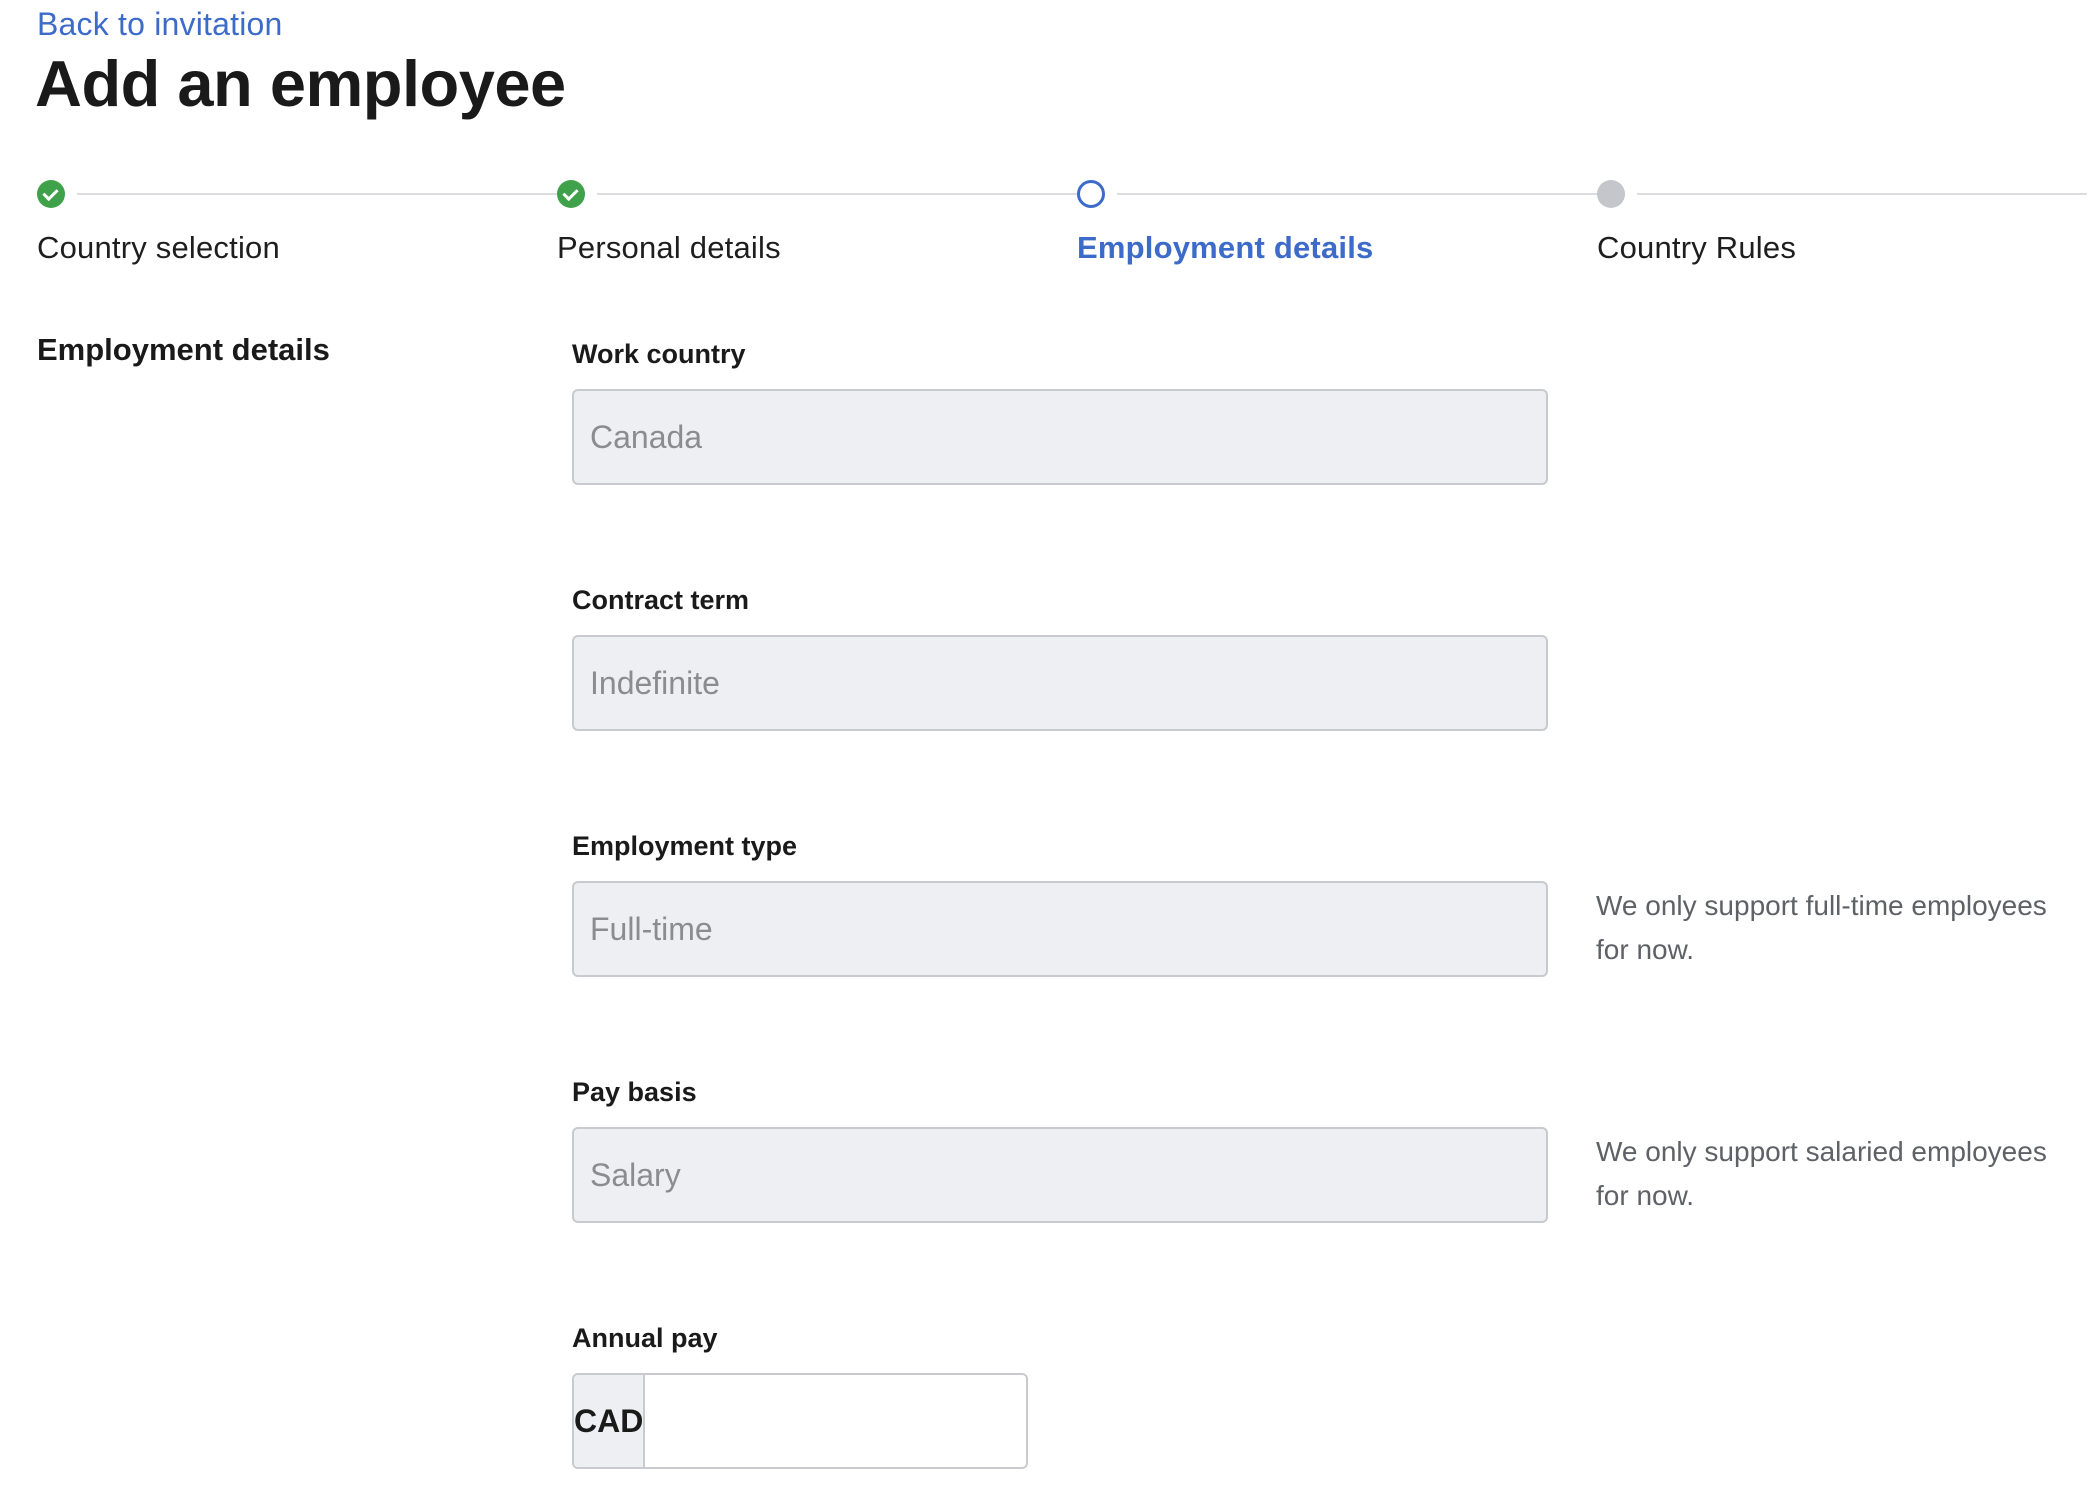 This screenshot has width=2094, height=1488. I want to click on contract-term-label: Contract term, so click(661, 600).